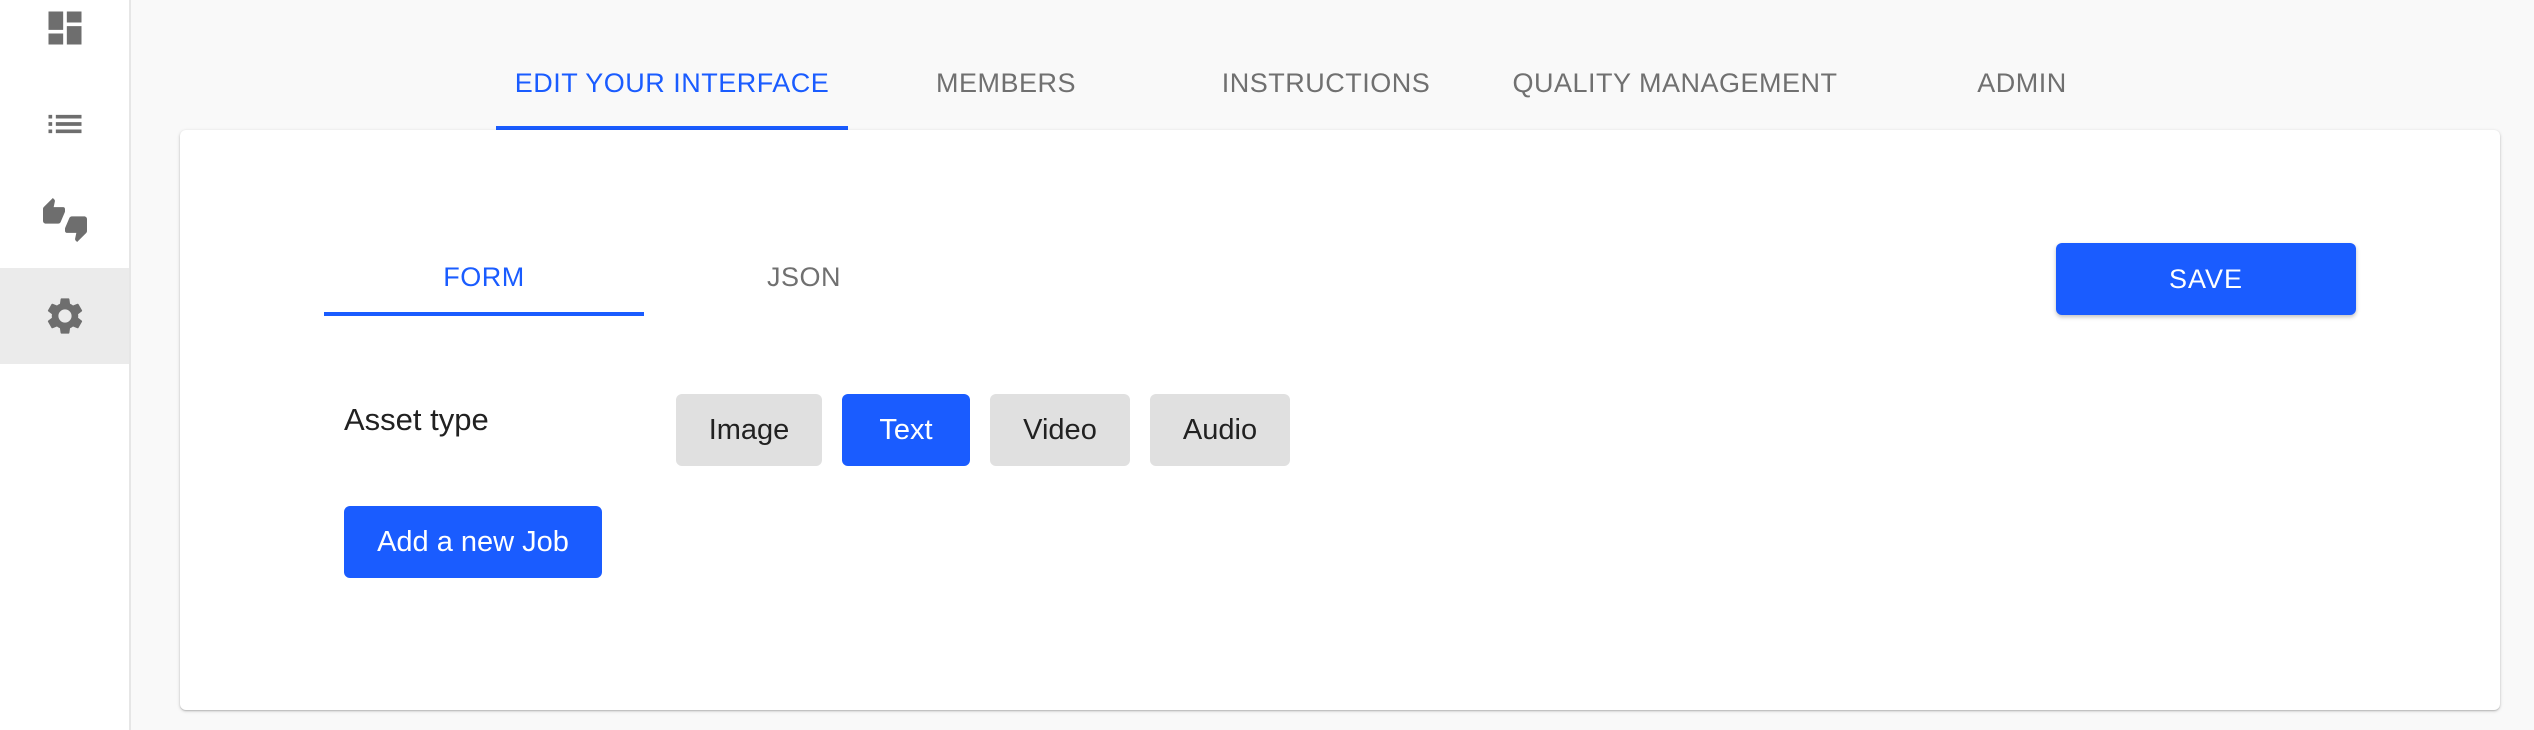 This screenshot has width=2534, height=730. I want to click on sidebar, so click(65, 365).